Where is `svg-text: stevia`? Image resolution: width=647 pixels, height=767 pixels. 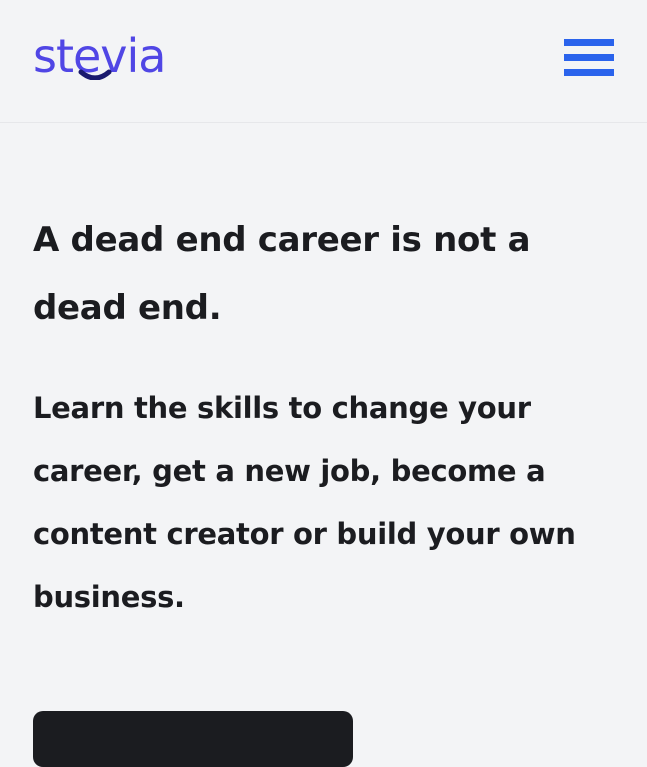 svg-text: stevia is located at coordinates (99, 55).